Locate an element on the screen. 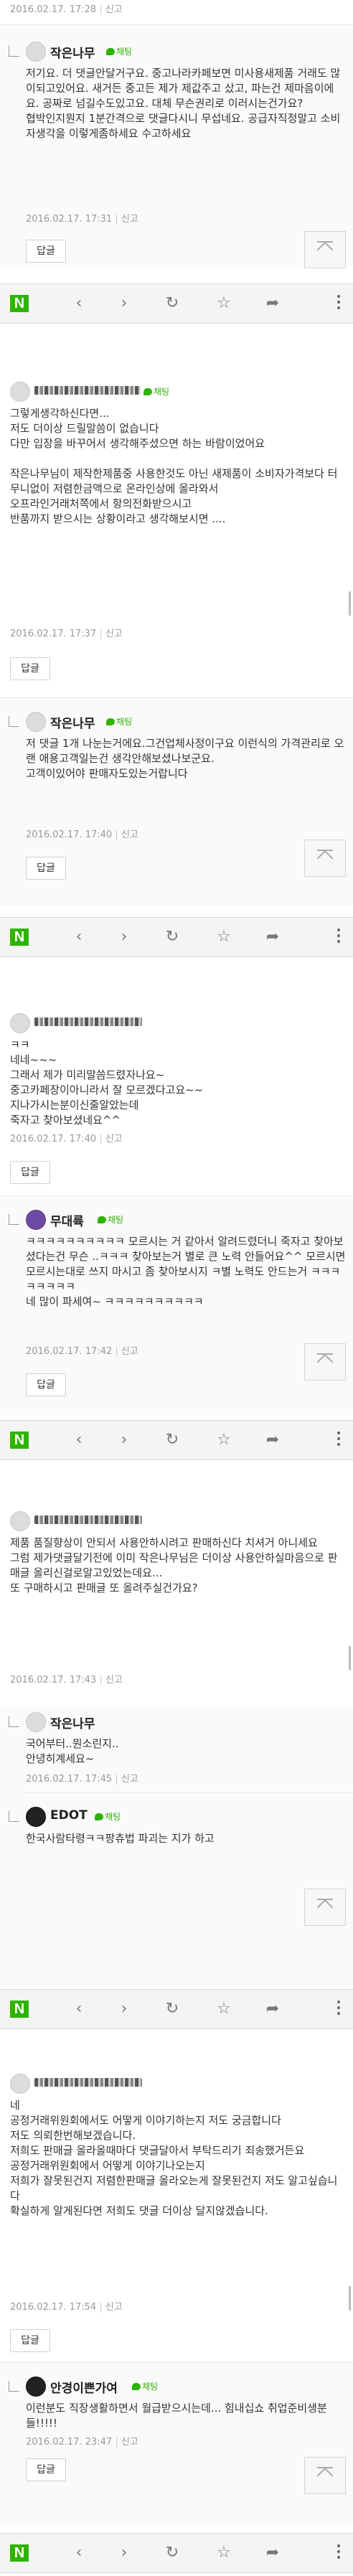 The width and height of the screenshot is (353, 2576). comment-author: EDOT is located at coordinates (69, 1815).